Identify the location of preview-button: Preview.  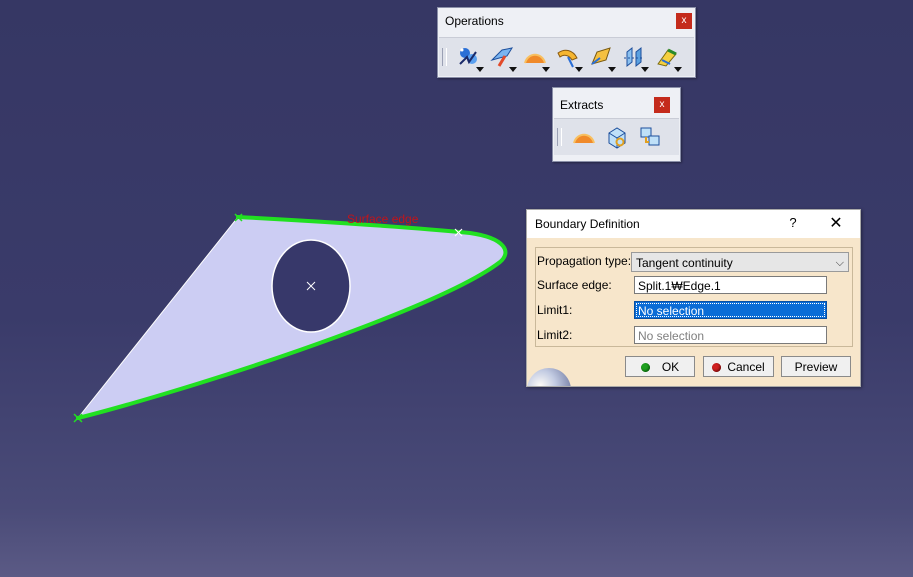
(816, 366).